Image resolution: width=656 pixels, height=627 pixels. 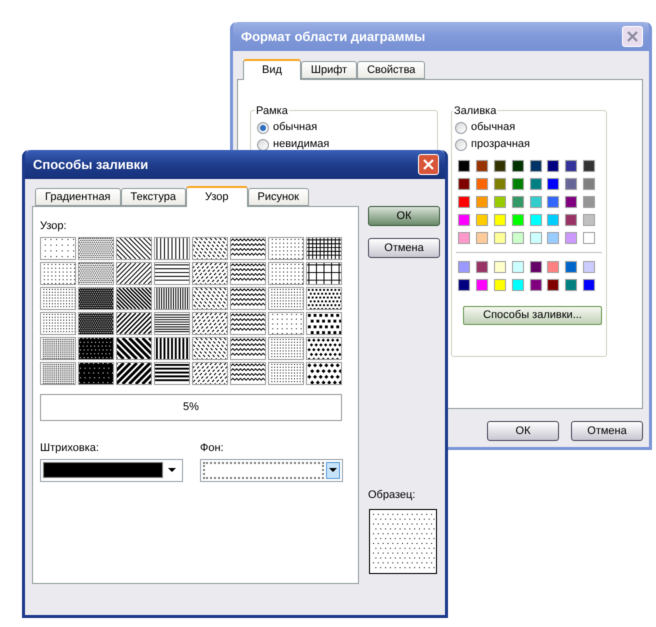 What do you see at coordinates (333, 470) in the screenshot?
I see `dropdown-button` at bounding box center [333, 470].